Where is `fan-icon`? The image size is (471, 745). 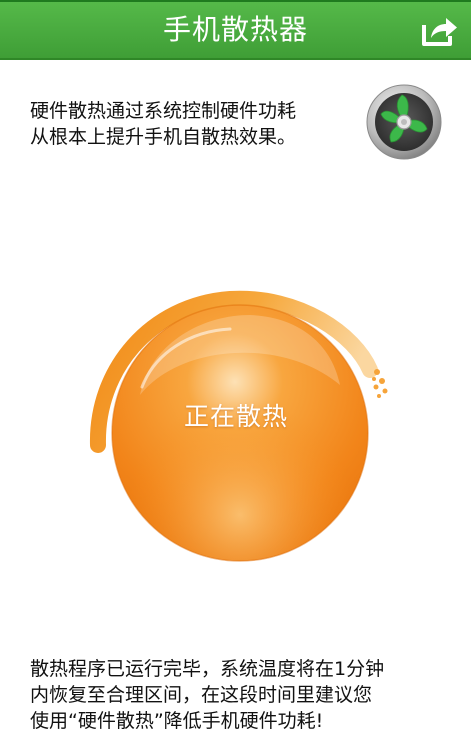
fan-icon is located at coordinates (404, 122).